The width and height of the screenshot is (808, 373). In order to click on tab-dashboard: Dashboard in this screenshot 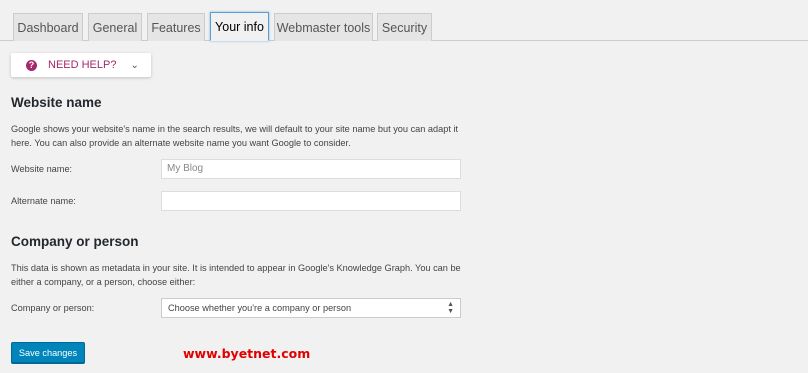, I will do `click(48, 27)`.